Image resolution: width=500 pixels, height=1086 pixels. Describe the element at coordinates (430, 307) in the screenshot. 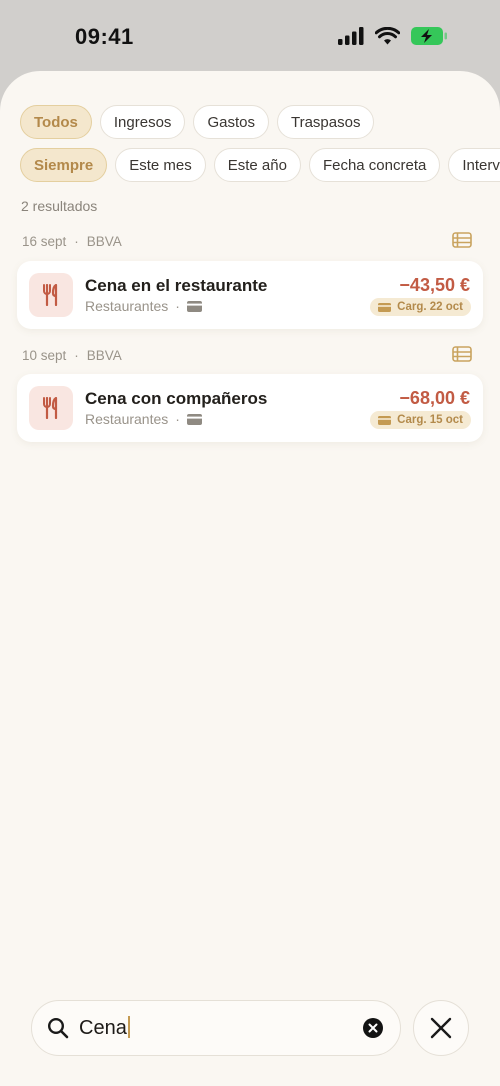

I see `charge-date: Carg. 22 oct` at that location.